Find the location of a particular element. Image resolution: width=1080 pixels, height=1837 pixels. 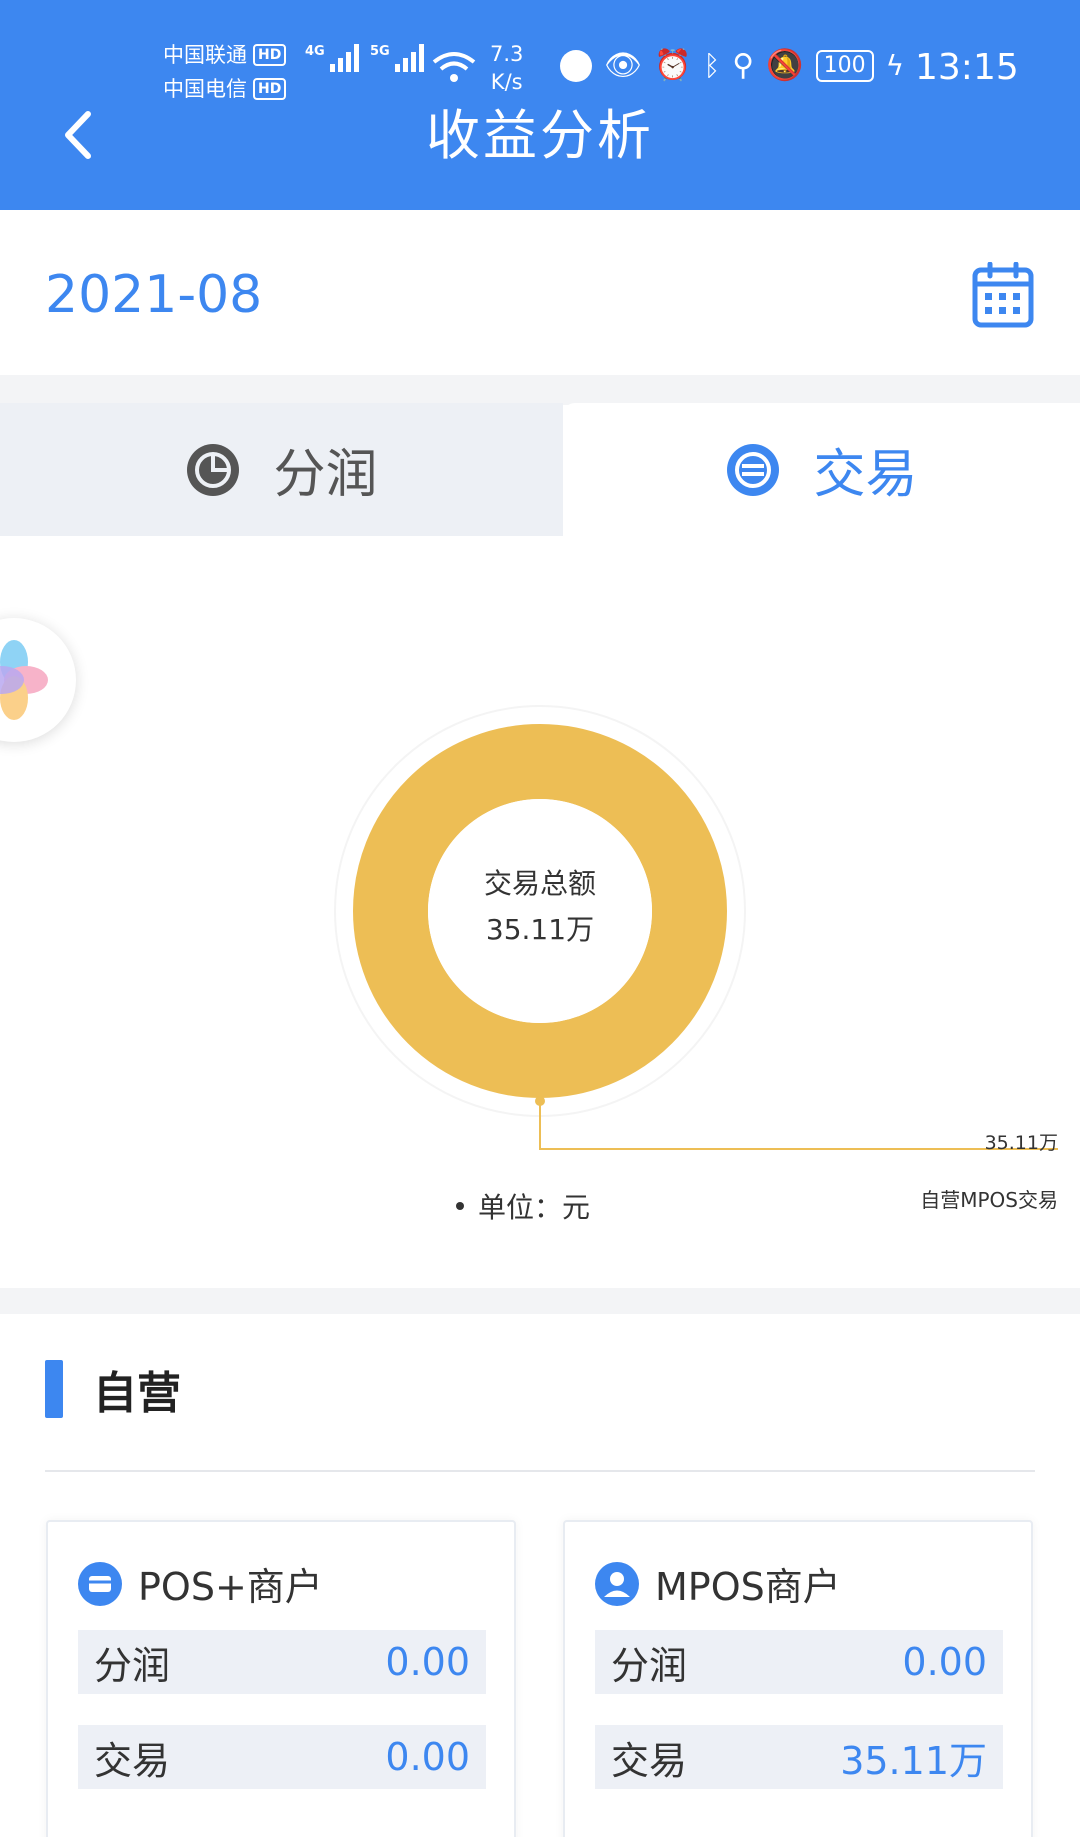

exchange-icon is located at coordinates (753, 469).